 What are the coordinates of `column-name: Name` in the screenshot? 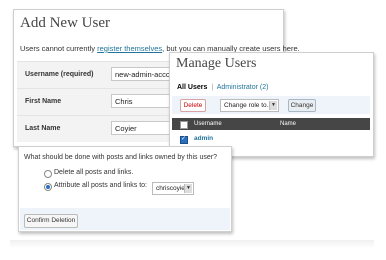 It's located at (288, 124).